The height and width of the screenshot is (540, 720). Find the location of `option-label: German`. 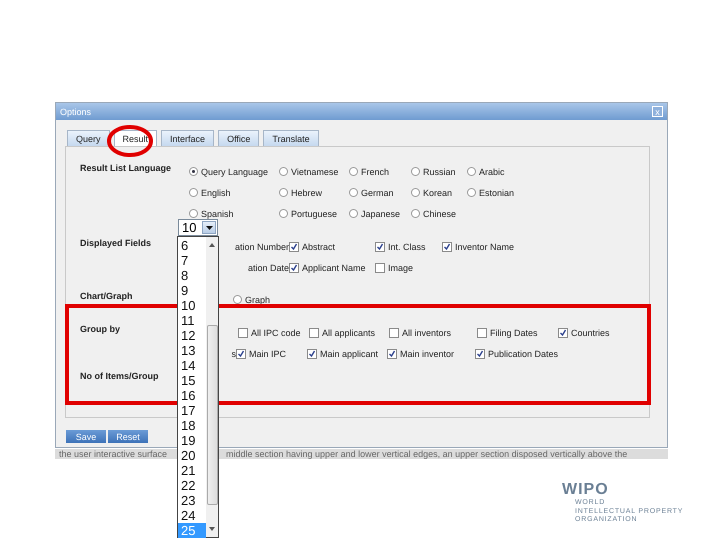

option-label: German is located at coordinates (377, 193).